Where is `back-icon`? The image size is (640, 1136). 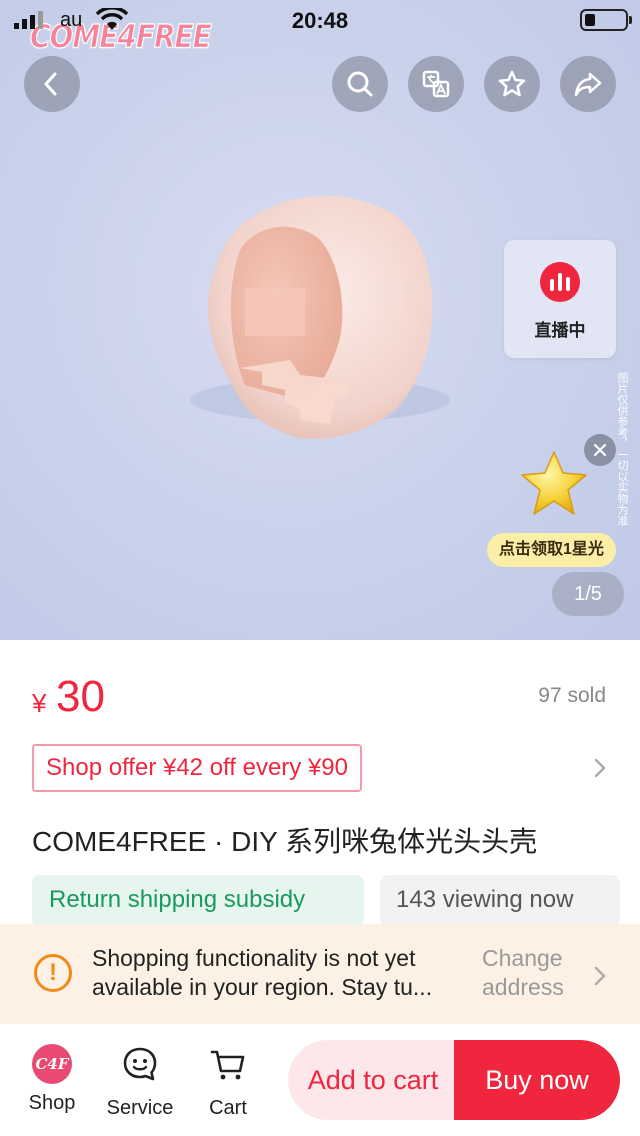
back-icon is located at coordinates (50, 84).